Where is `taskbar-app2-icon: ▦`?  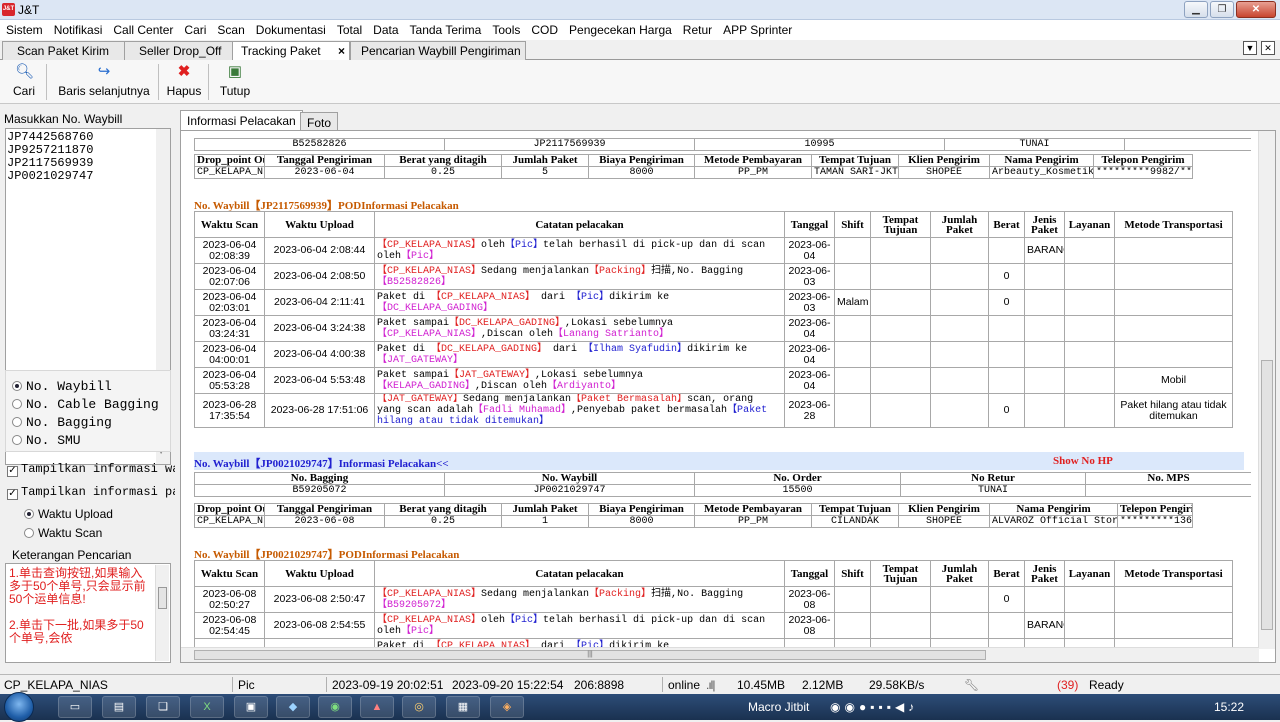 taskbar-app2-icon: ▦ is located at coordinates (463, 707).